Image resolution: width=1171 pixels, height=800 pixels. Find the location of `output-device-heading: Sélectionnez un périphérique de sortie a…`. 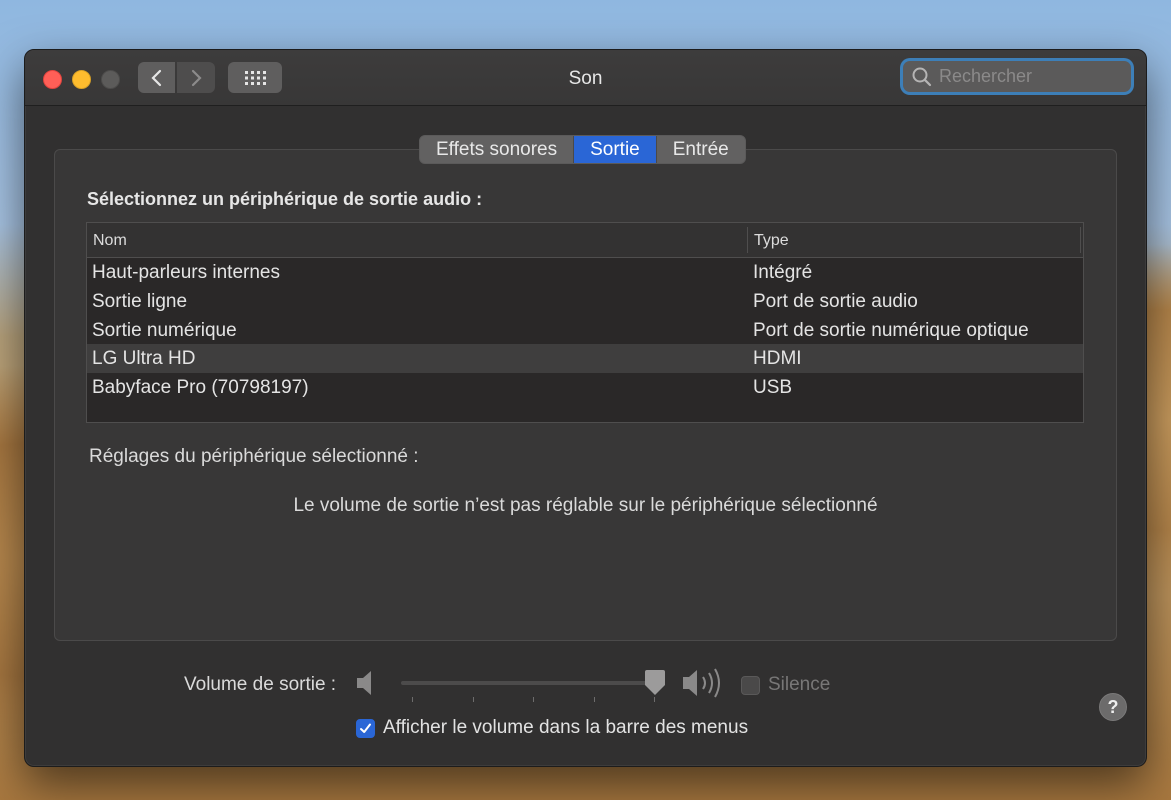

output-device-heading: Sélectionnez un périphérique de sortie a… is located at coordinates (285, 199).